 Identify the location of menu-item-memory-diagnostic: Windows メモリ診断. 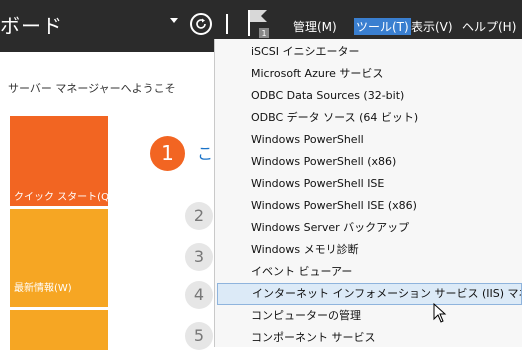
(369, 250).